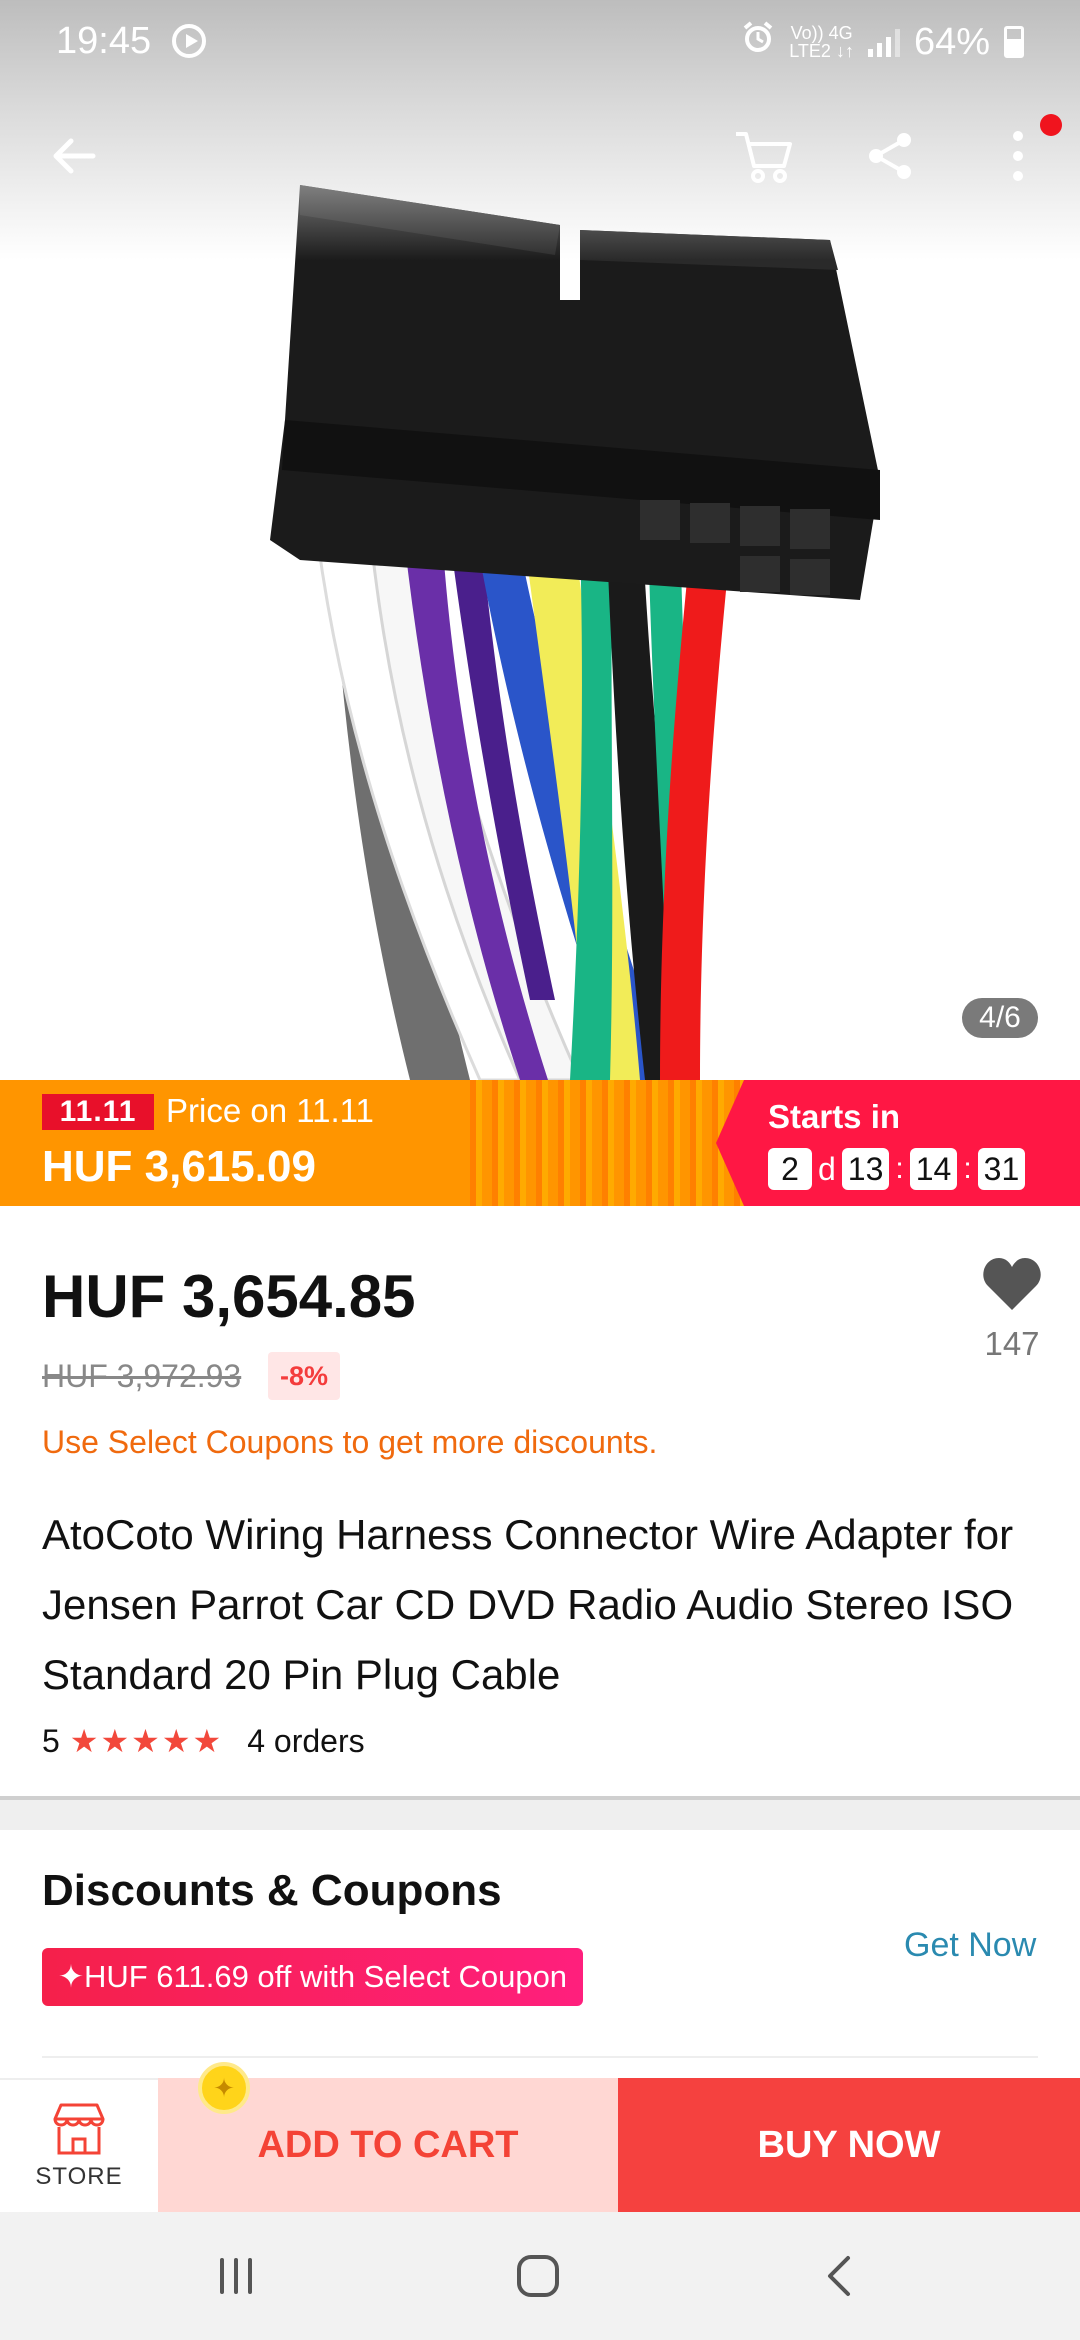  I want to click on rating-row: 5 ★★★★★ 4 orders, so click(203, 1741).